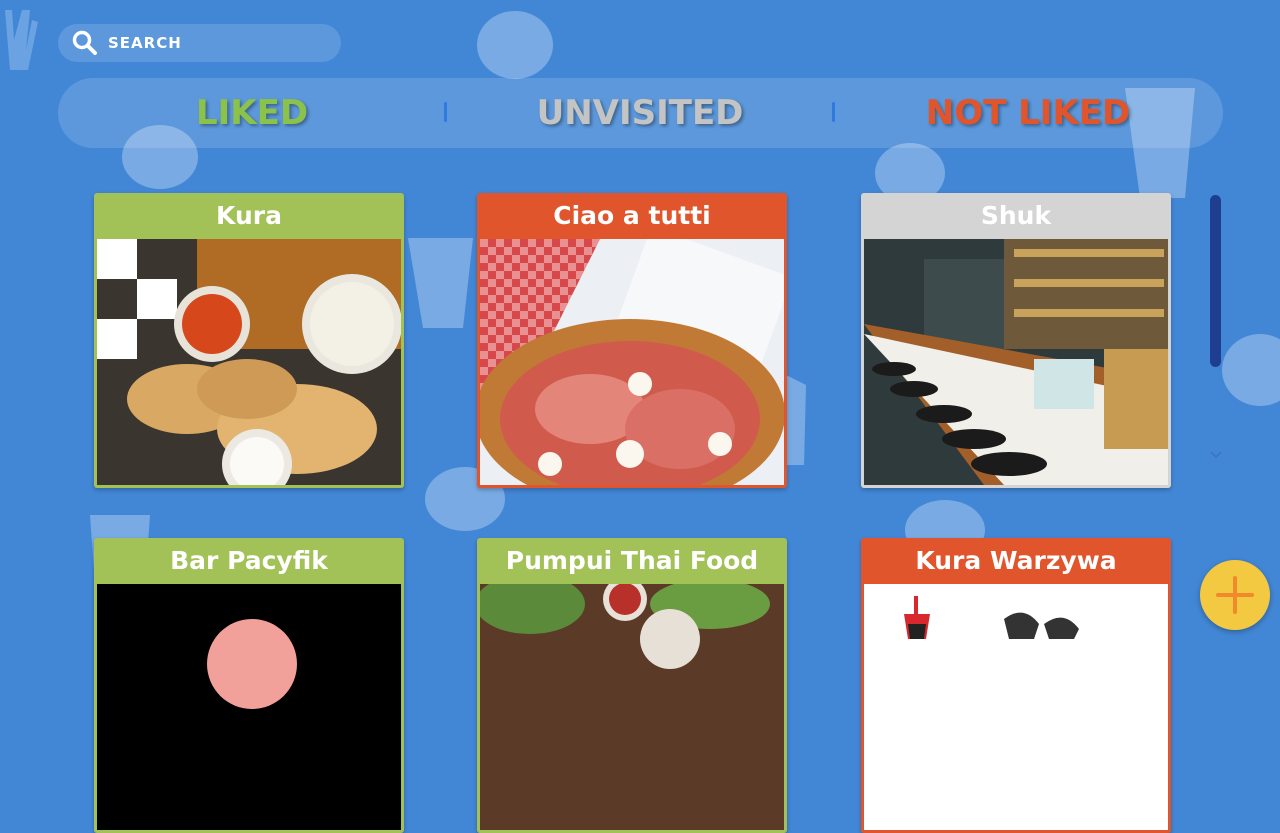 This screenshot has width=1280, height=833. What do you see at coordinates (1016, 215) in the screenshot?
I see `restaurant-name: Shuk` at bounding box center [1016, 215].